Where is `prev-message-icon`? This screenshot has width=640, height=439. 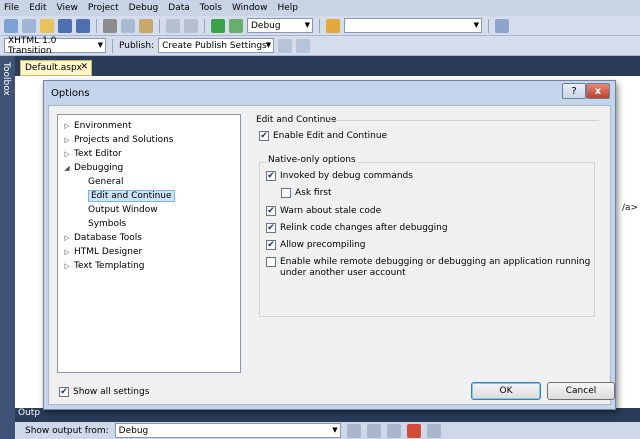
prev-message-icon is located at coordinates (373, 430).